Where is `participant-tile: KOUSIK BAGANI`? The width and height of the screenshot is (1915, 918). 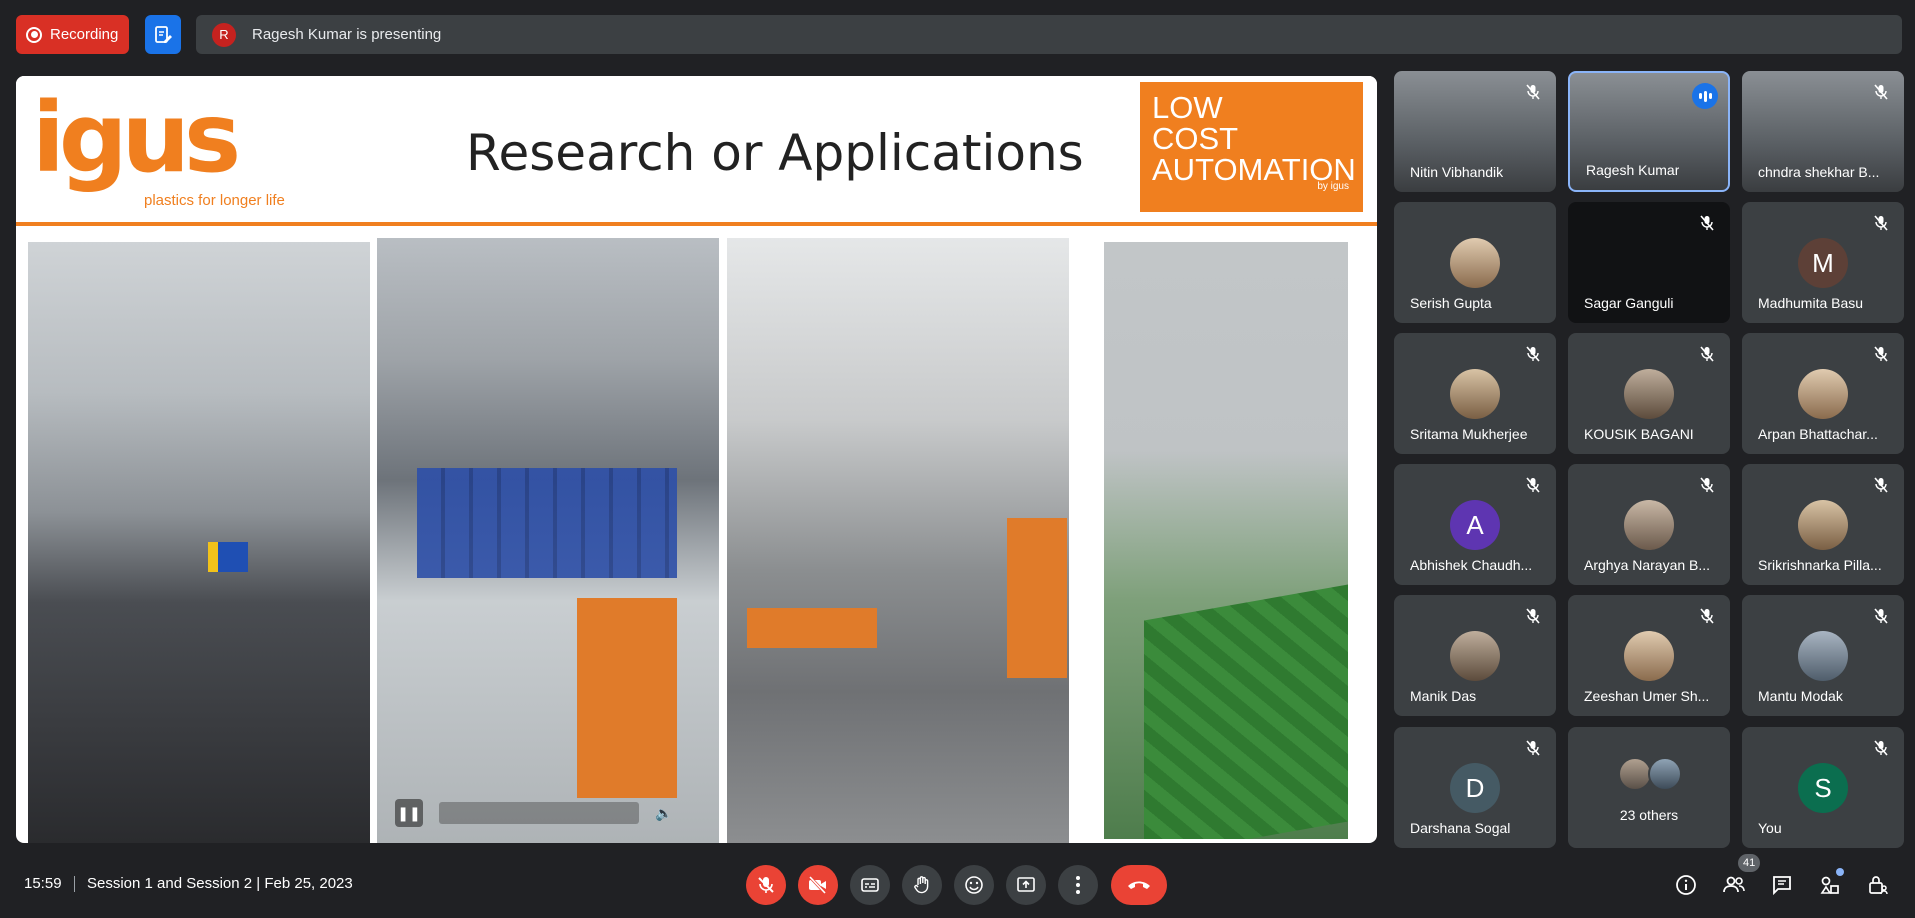
participant-tile: KOUSIK BAGANI is located at coordinates (1649, 393).